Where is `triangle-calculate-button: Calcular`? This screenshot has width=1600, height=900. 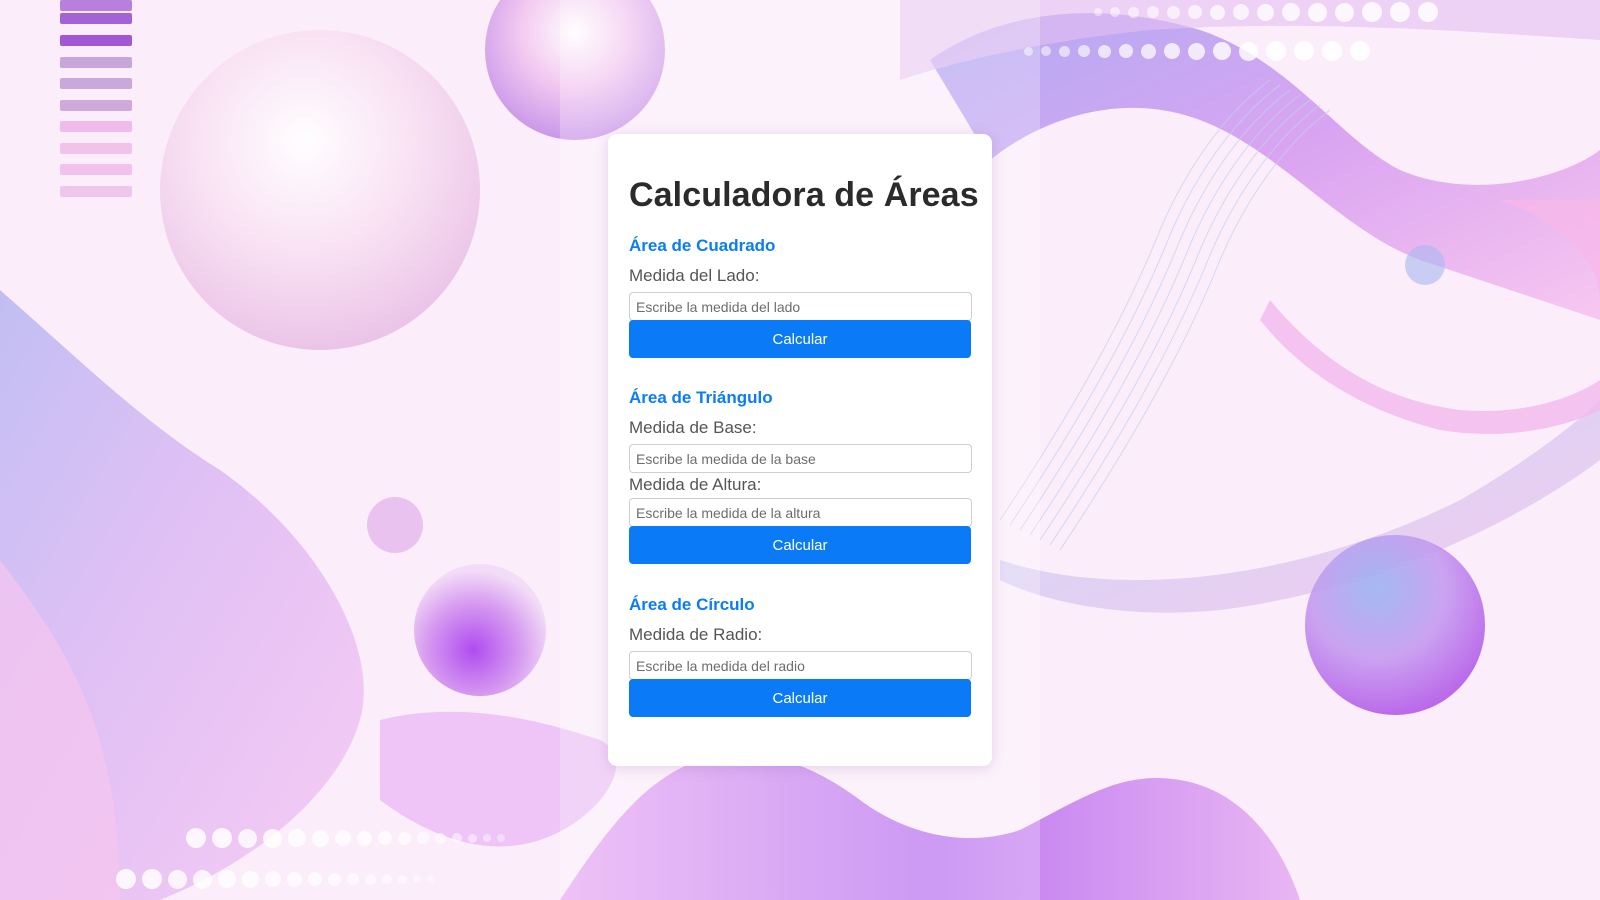 triangle-calculate-button: Calcular is located at coordinates (800, 545).